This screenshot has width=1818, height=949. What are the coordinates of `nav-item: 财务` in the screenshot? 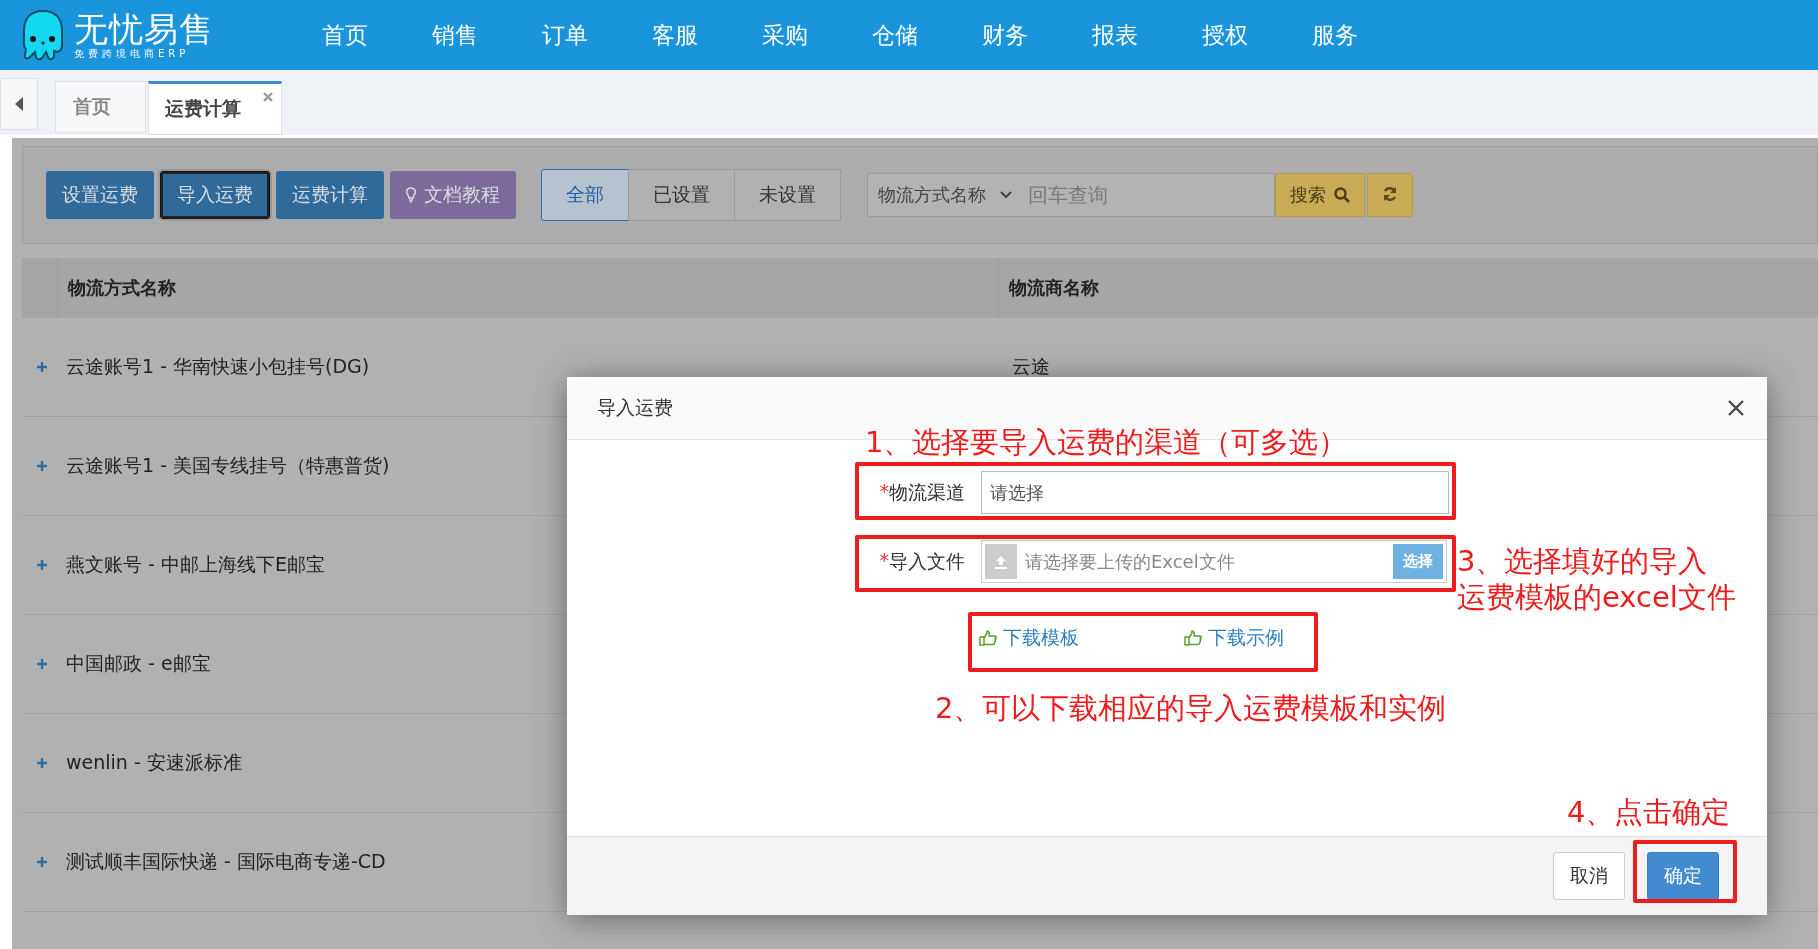 It's located at (1005, 35).